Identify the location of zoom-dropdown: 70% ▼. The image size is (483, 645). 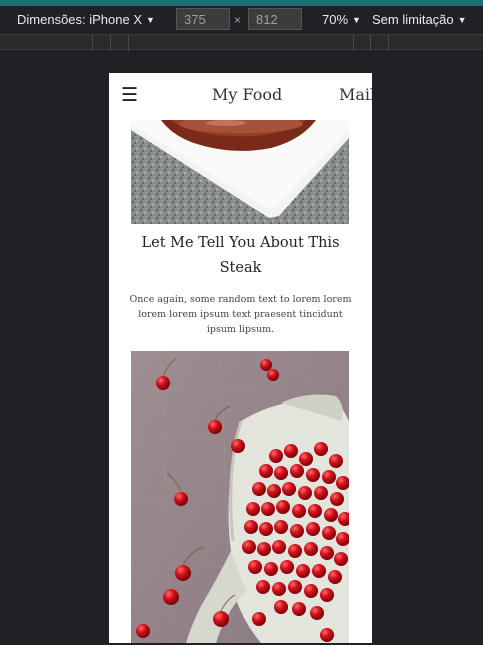
(341, 19).